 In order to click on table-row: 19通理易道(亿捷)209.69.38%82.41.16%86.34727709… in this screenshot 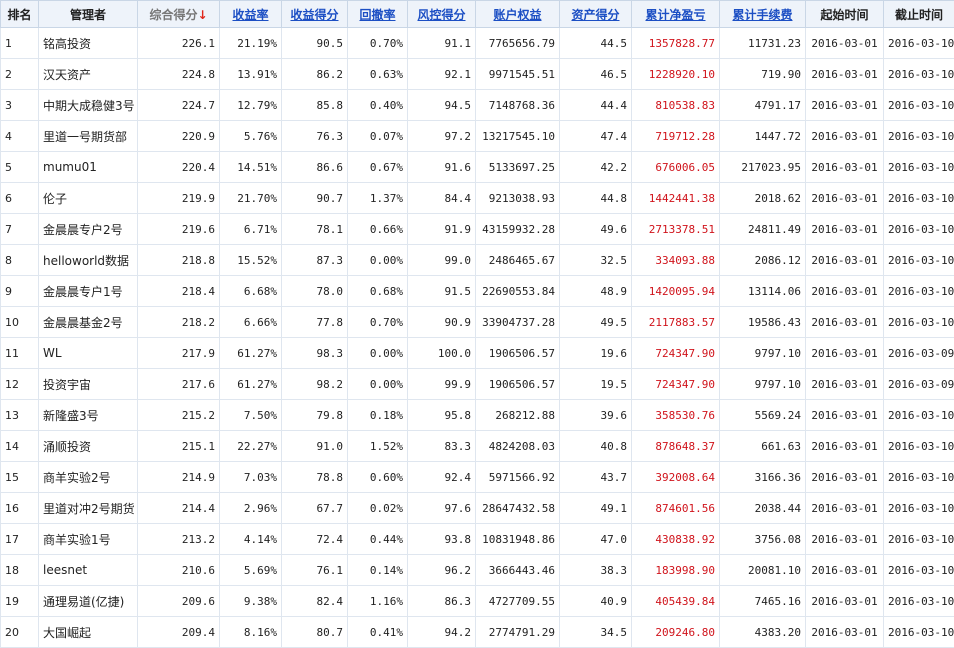, I will do `click(477, 601)`.